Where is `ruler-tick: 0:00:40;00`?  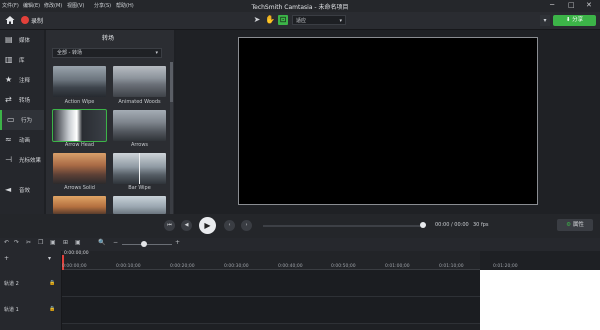
ruler-tick: 0:00:40;00 is located at coordinates (290, 266).